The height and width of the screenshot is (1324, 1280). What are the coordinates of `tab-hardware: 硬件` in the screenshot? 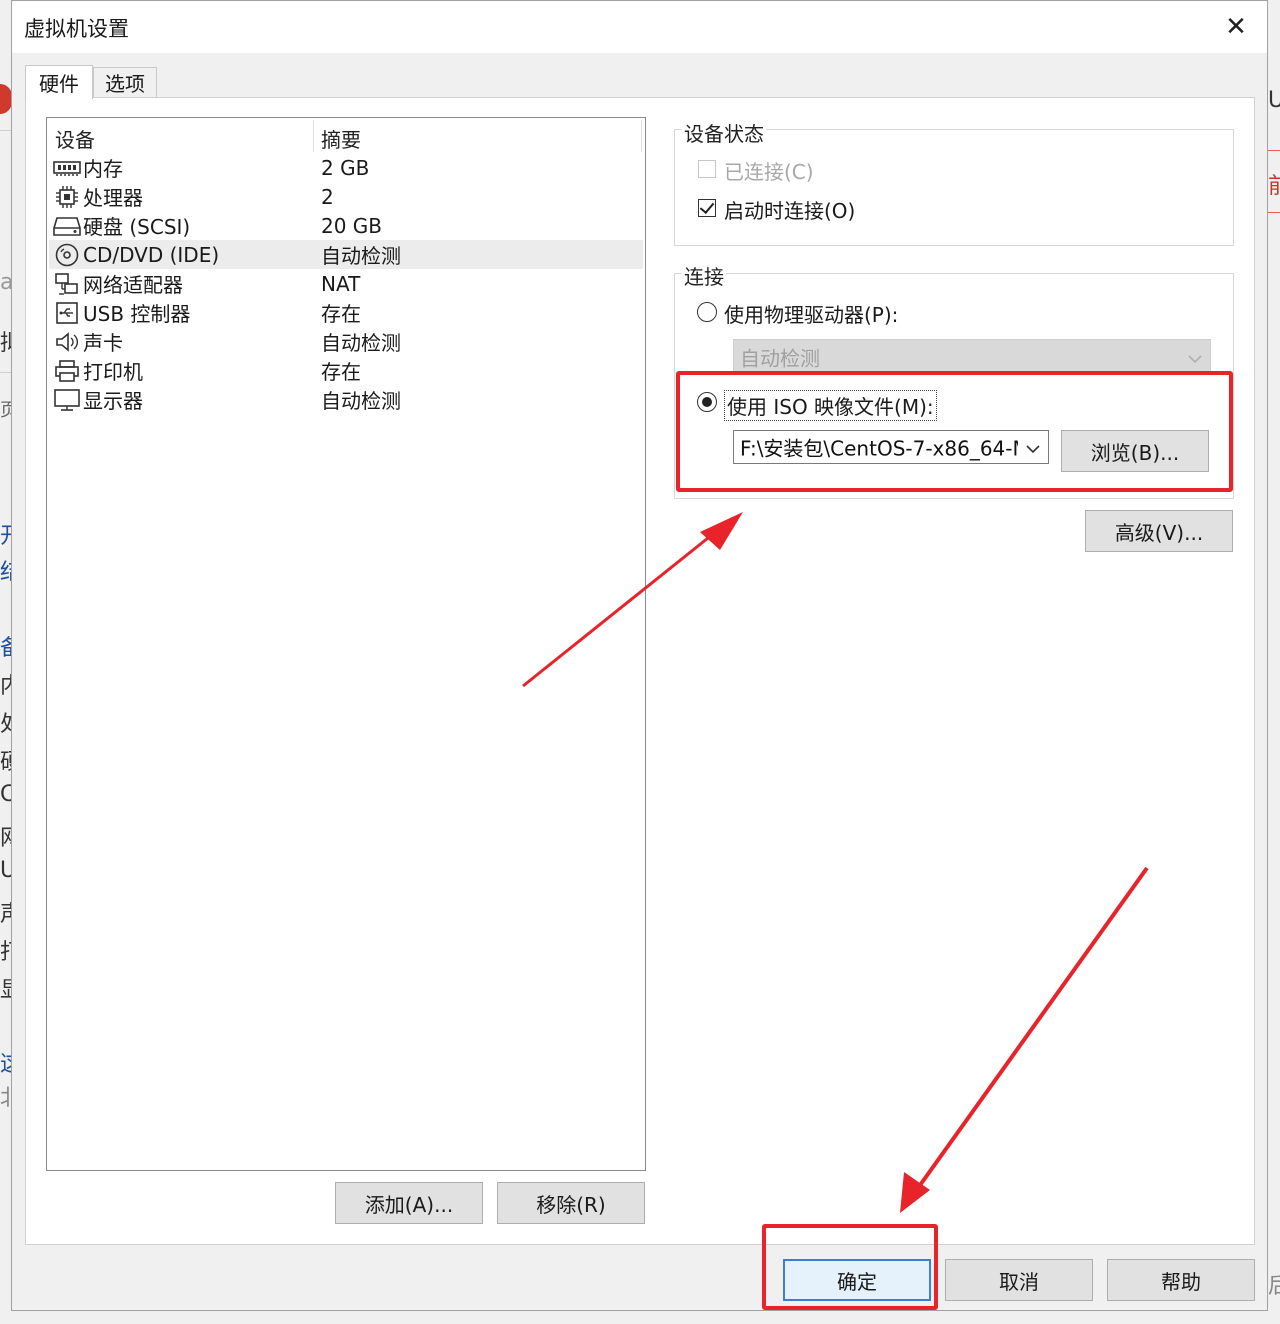 It's located at (59, 82).